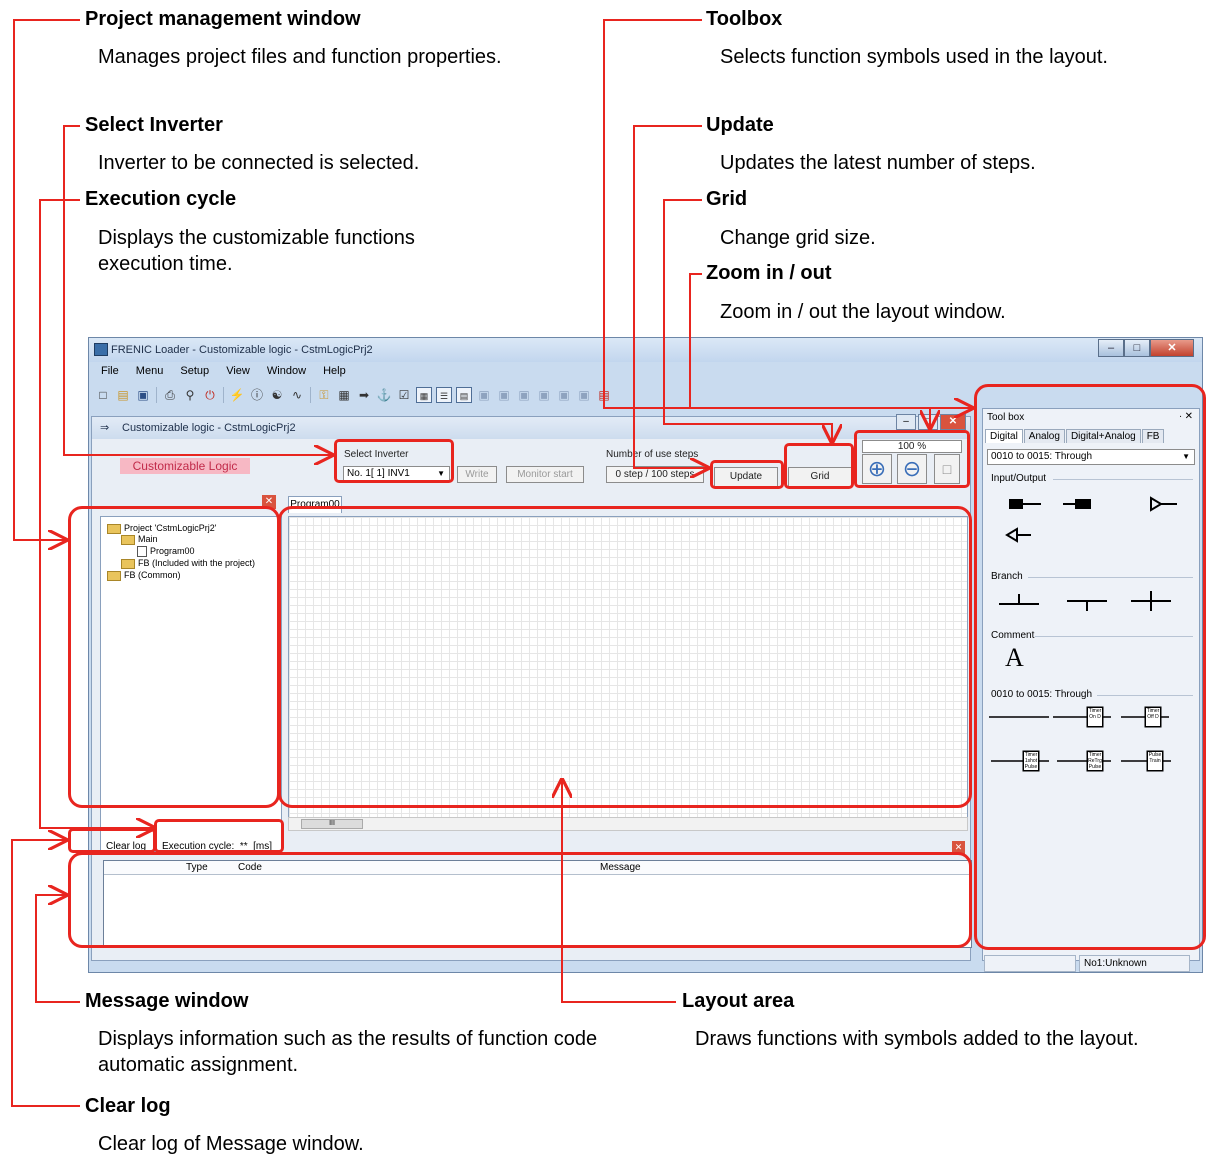 Image resolution: width=1208 pixels, height=1157 pixels. I want to click on minimize-button: –, so click(1111, 348).